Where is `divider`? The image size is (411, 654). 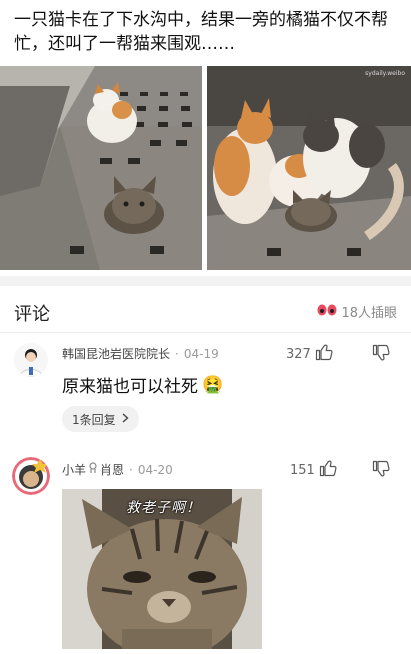
divider is located at coordinates (205, 332).